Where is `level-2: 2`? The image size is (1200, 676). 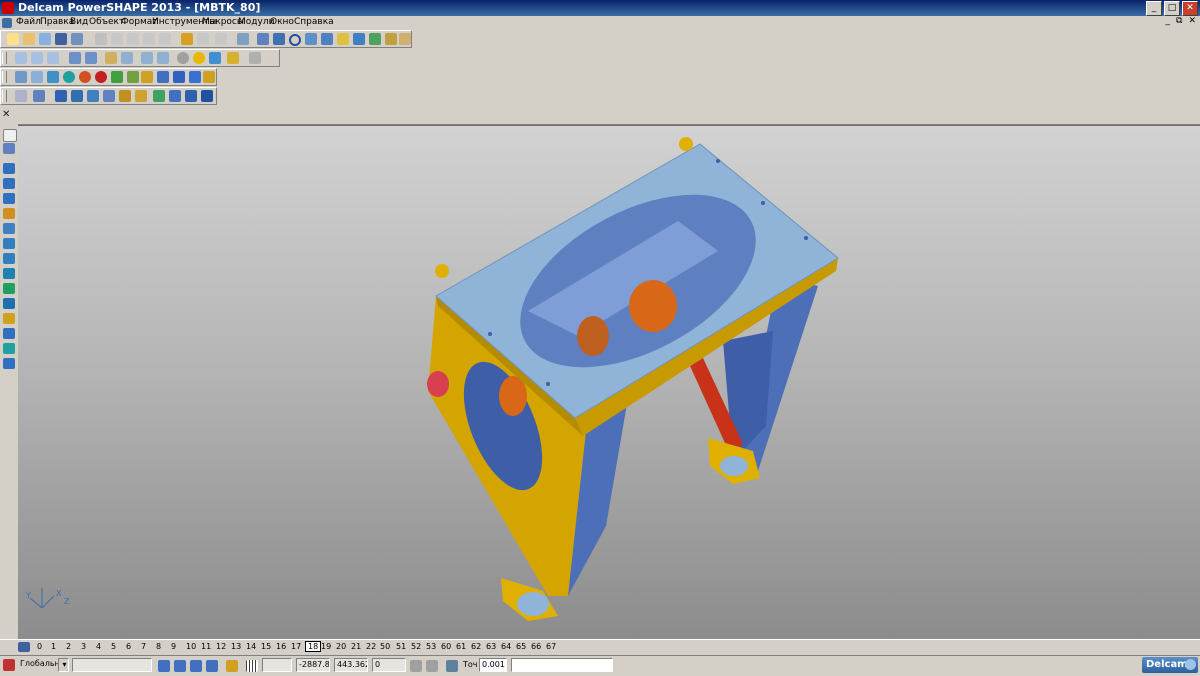
level-2: 2 is located at coordinates (68, 646).